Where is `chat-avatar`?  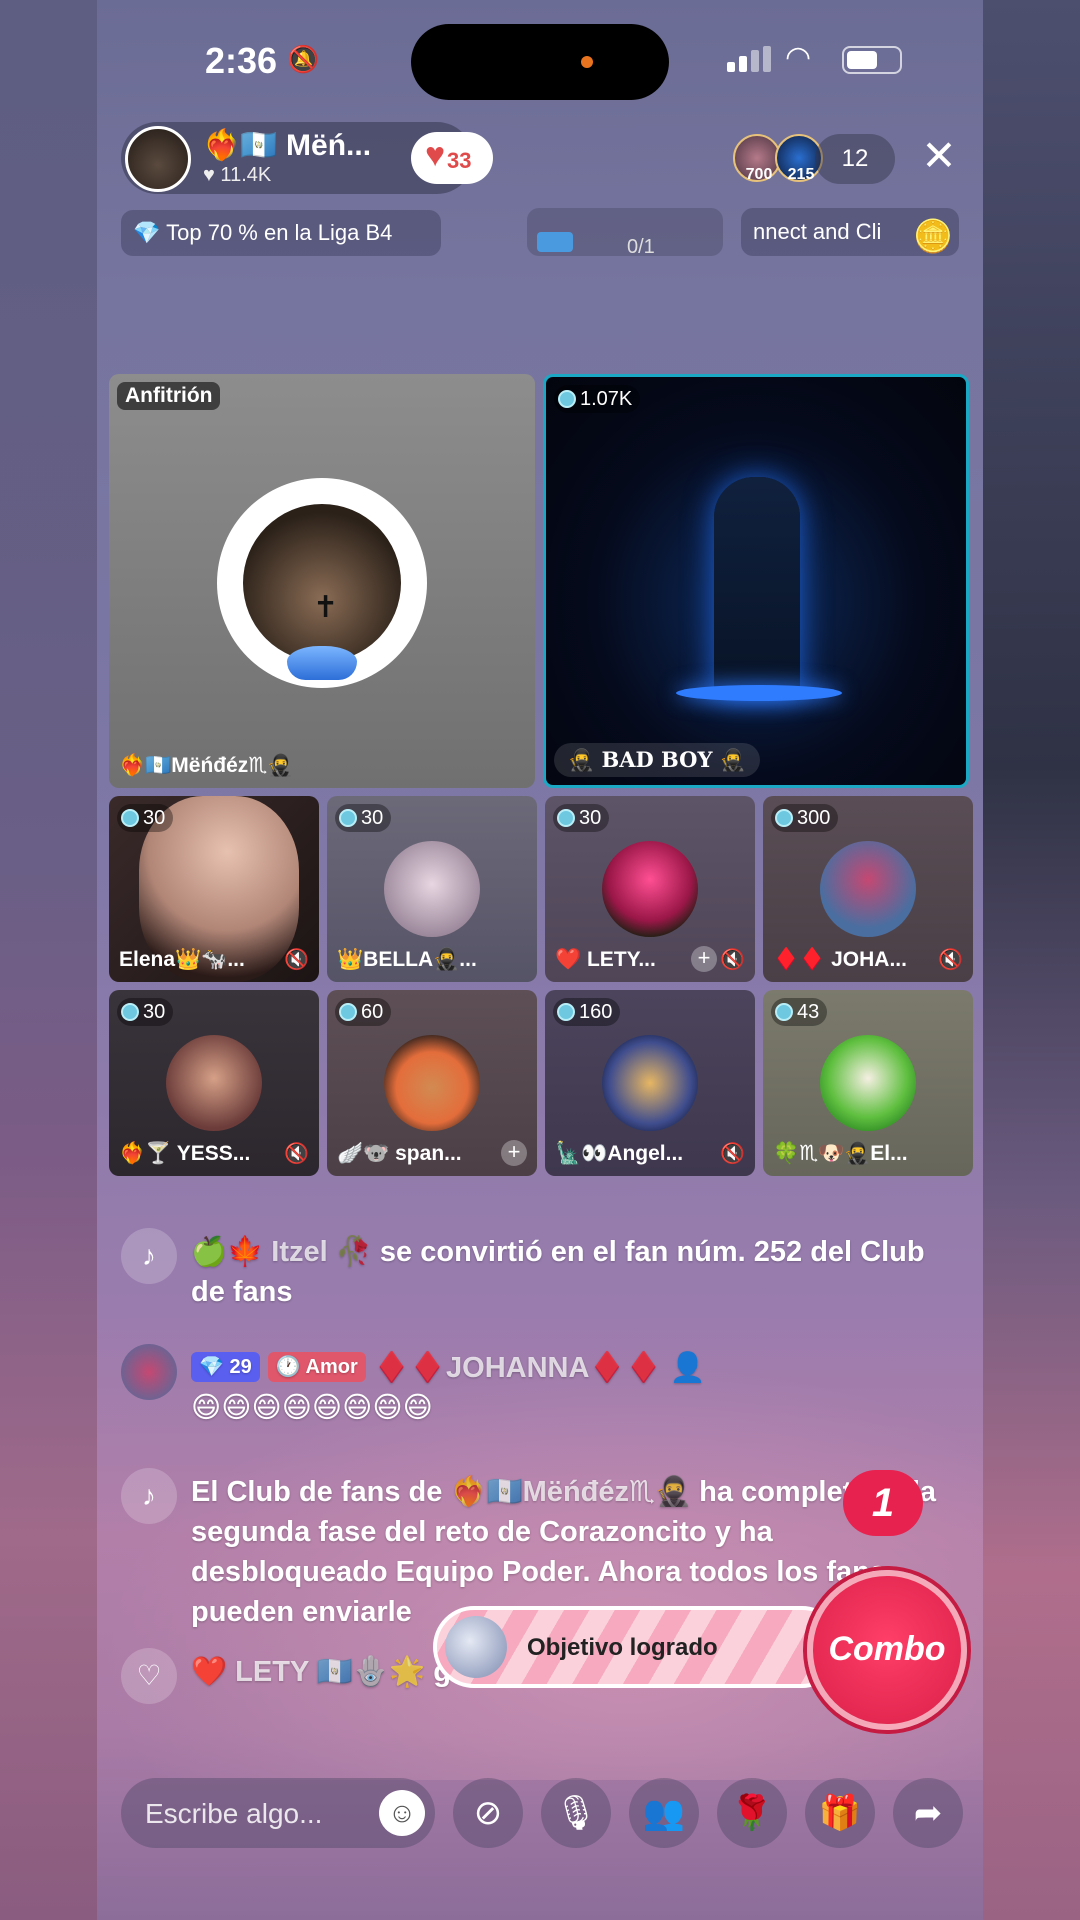 chat-avatar is located at coordinates (149, 1372).